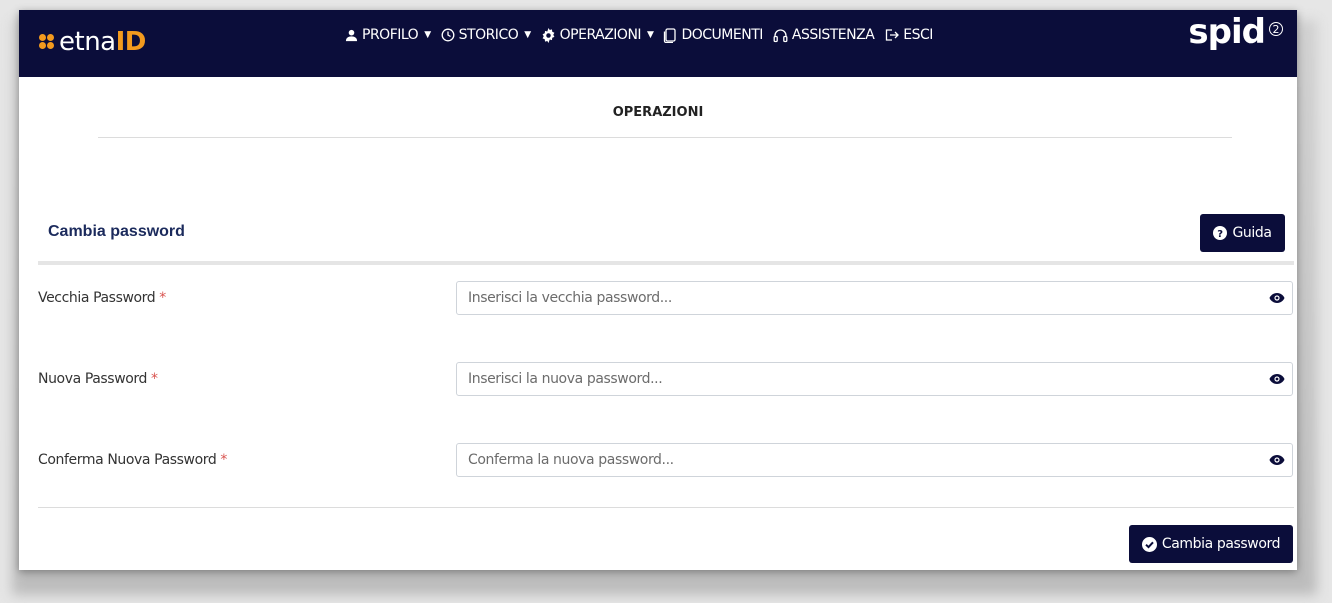  Describe the element at coordinates (859, 379) in the screenshot. I see `new-password-input` at that location.